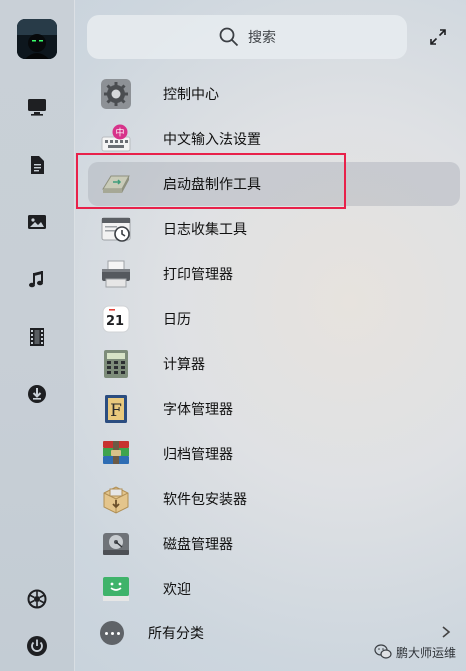 The width and height of the screenshot is (466, 671). What do you see at coordinates (274, 589) in the screenshot?
I see `app-item-welcome: 欢迎` at bounding box center [274, 589].